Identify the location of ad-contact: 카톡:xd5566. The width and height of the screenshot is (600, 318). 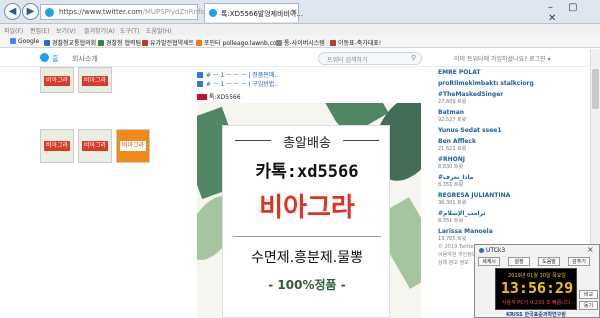
(307, 172).